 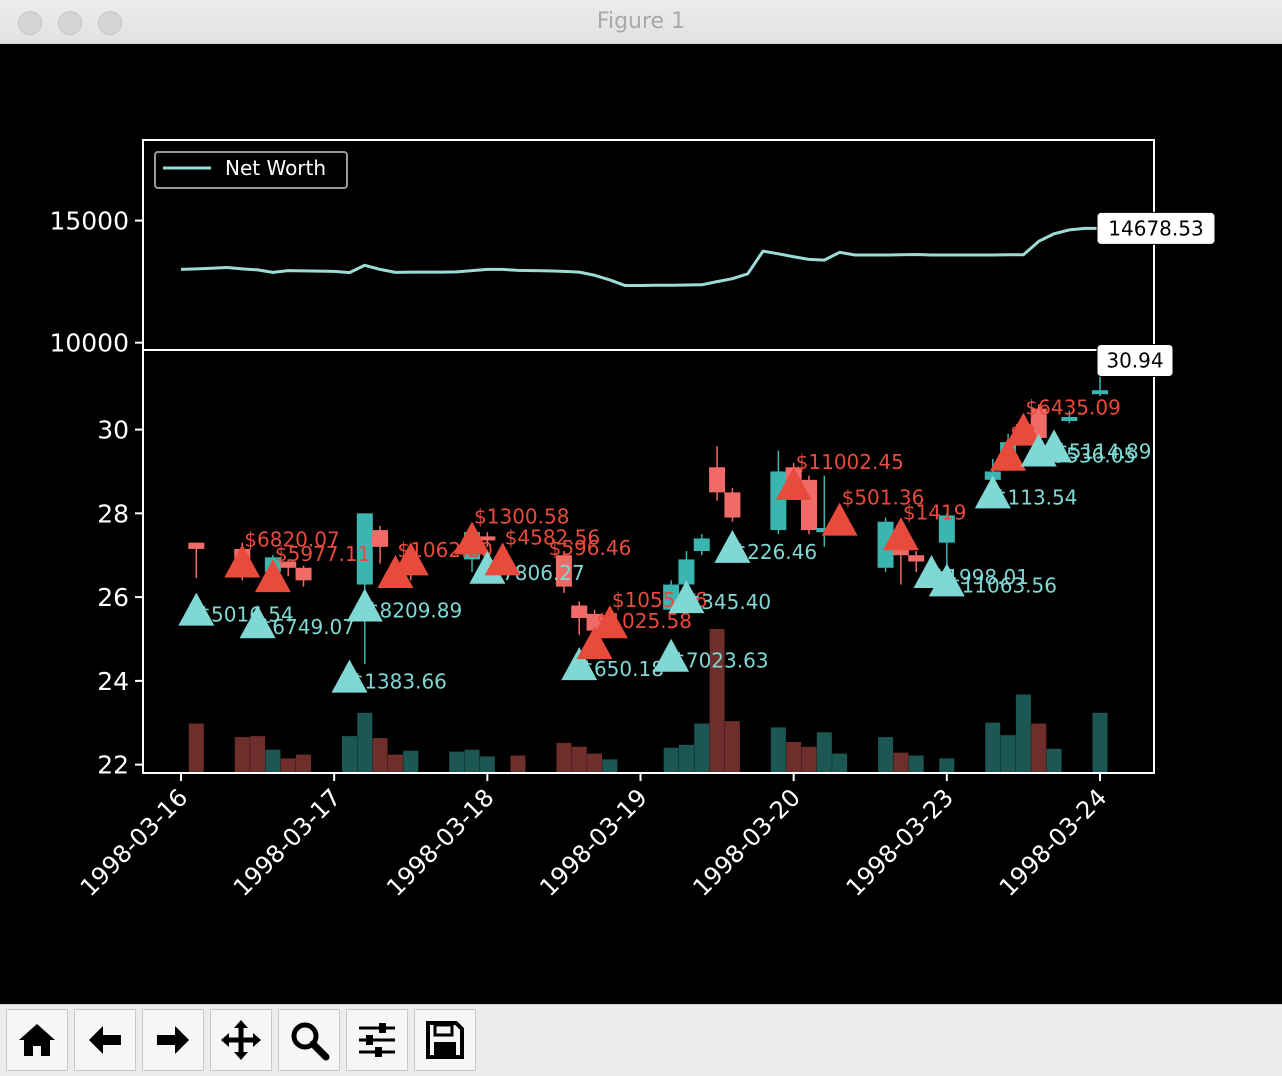 I want to click on buy-trade-label: $11063.56, so click(x=1003, y=585).